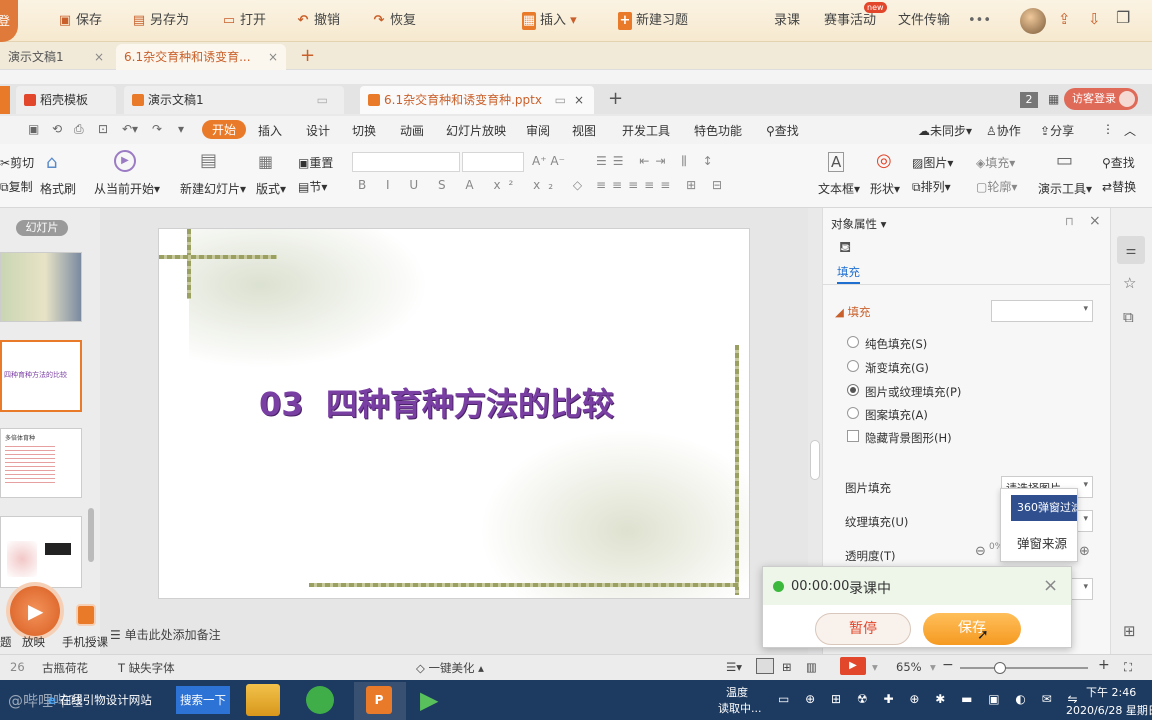  I want to click on record-lesson-button: 录课, so click(787, 21).